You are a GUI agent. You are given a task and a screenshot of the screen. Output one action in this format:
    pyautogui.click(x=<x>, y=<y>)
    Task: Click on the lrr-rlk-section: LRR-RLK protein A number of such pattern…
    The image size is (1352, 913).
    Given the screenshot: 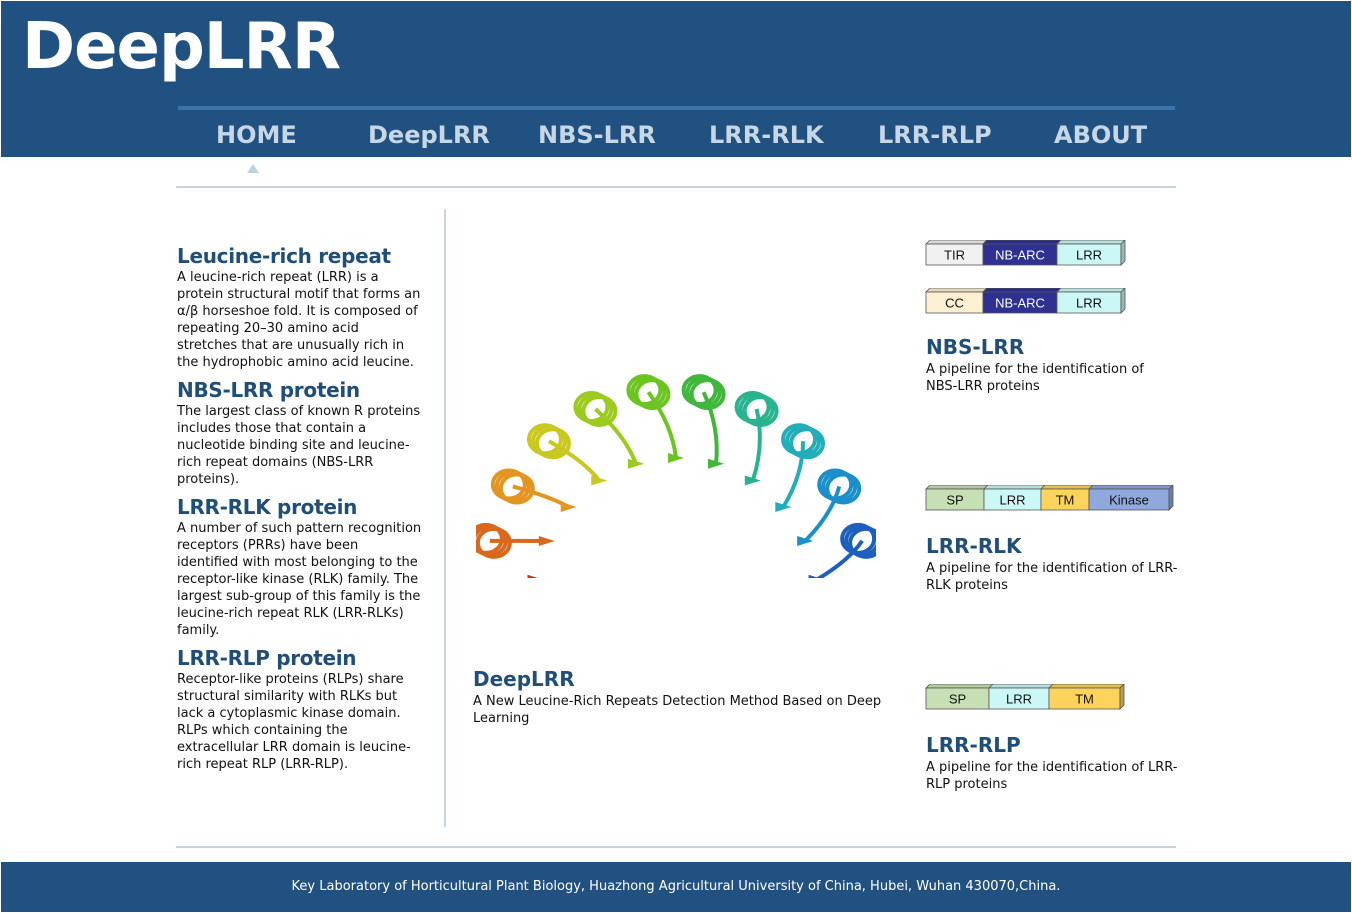 What is the action you would take?
    pyautogui.click(x=299, y=567)
    